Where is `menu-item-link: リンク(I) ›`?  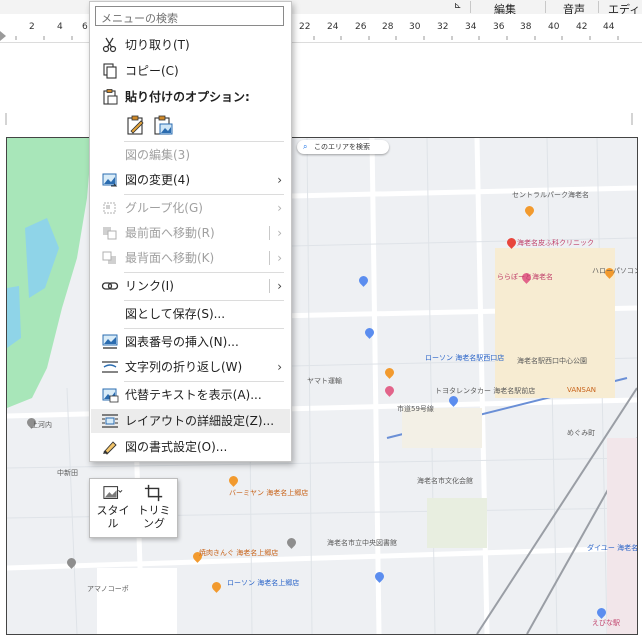 menu-item-link: リンク(I) › is located at coordinates (190, 286).